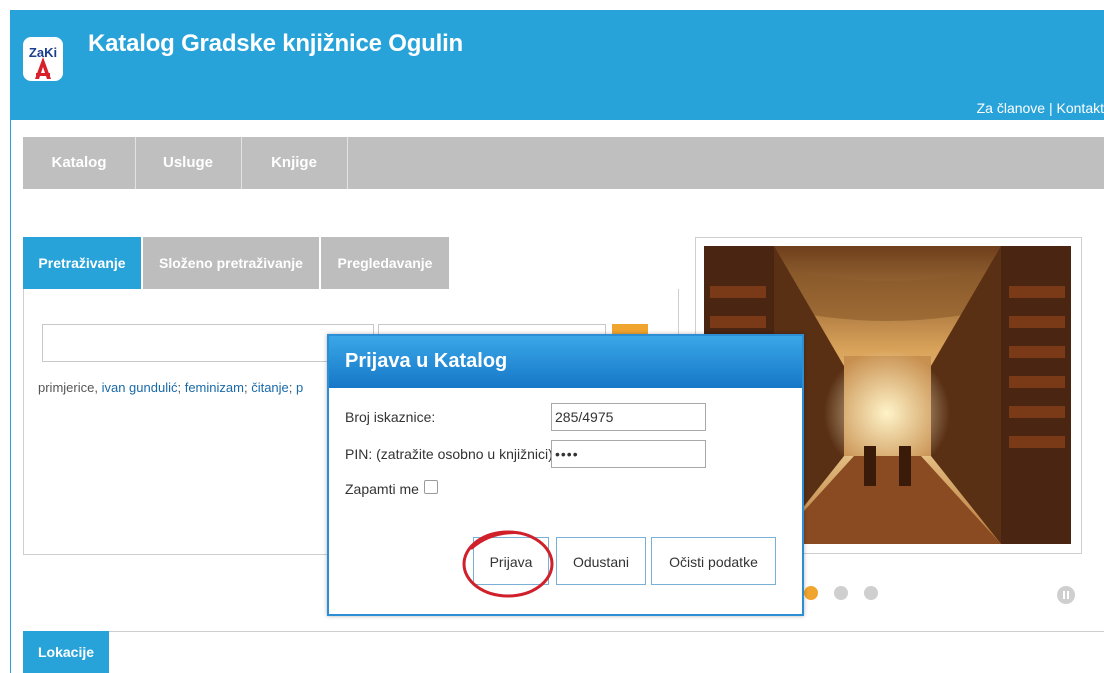  Describe the element at coordinates (628, 454) in the screenshot. I see `pin-input: ••••` at that location.